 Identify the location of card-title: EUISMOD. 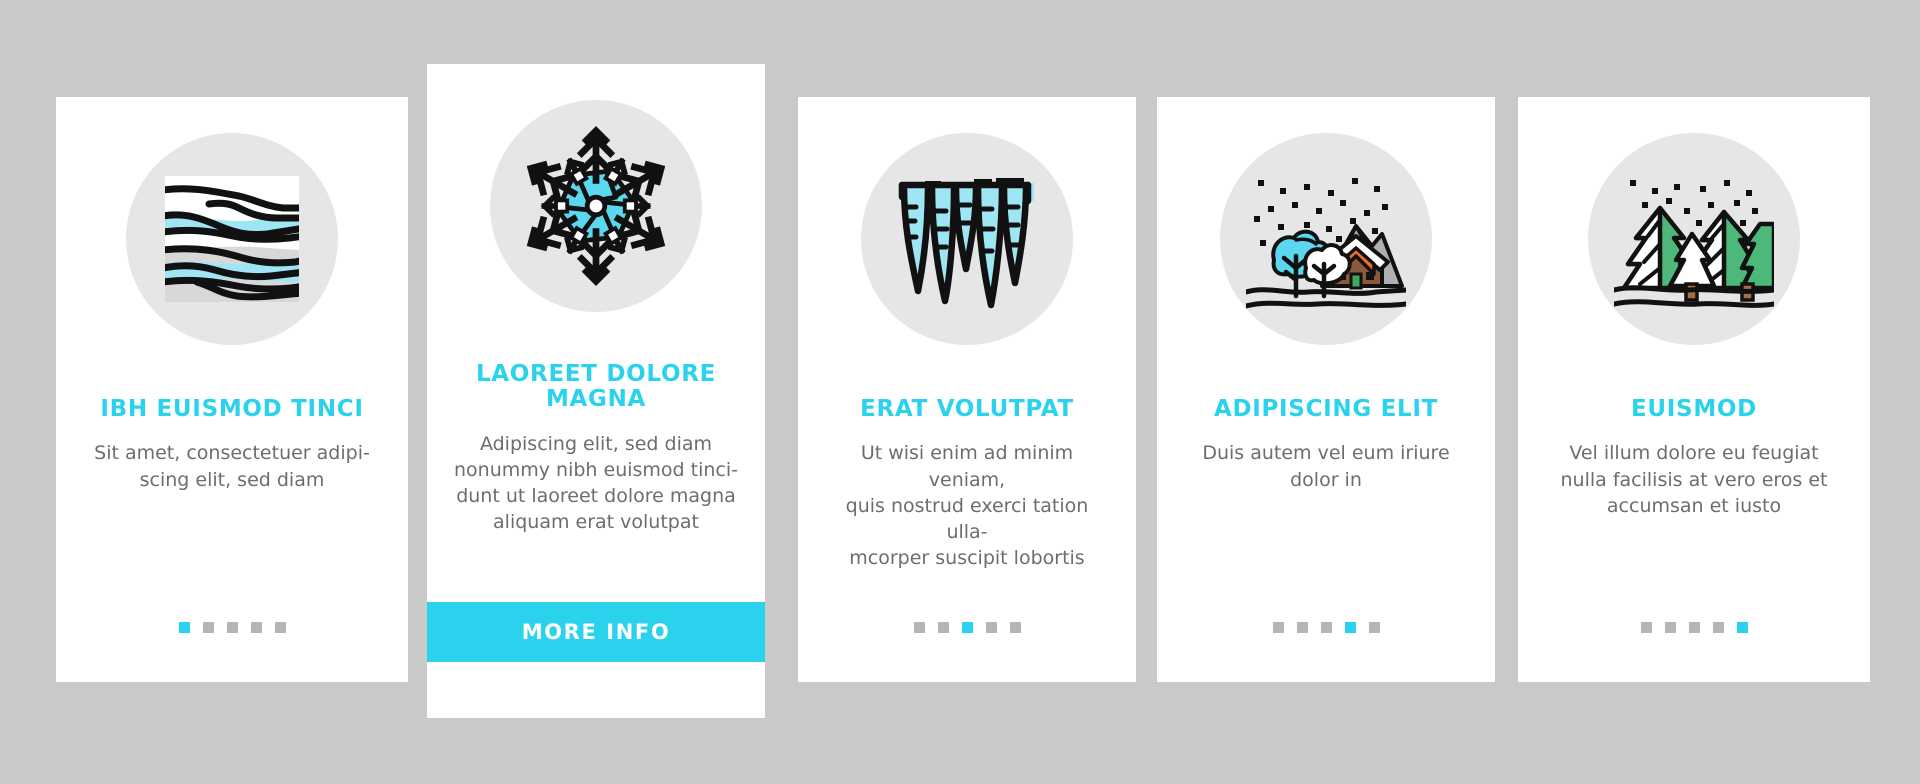
(1694, 409).